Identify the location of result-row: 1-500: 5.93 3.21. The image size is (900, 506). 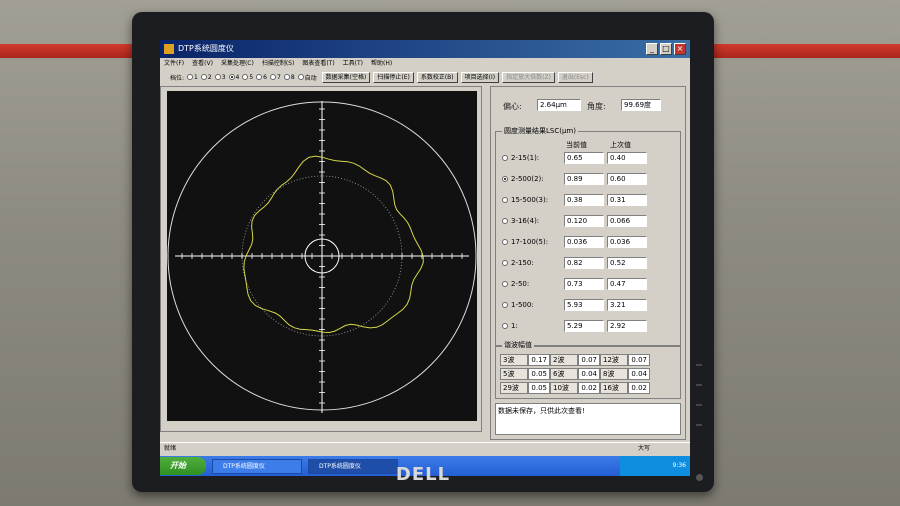
(574, 305).